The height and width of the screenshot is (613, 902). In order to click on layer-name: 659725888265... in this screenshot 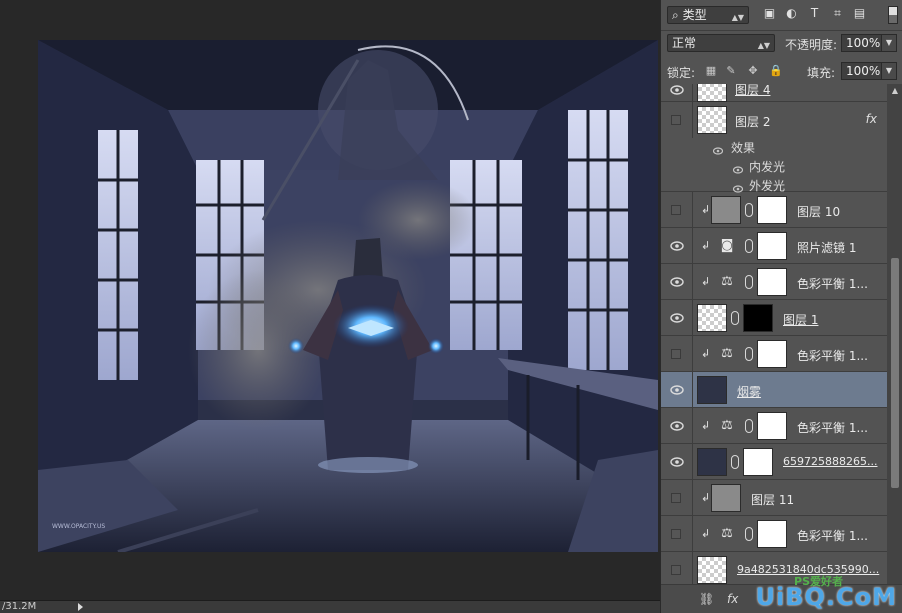, I will do `click(830, 461)`.